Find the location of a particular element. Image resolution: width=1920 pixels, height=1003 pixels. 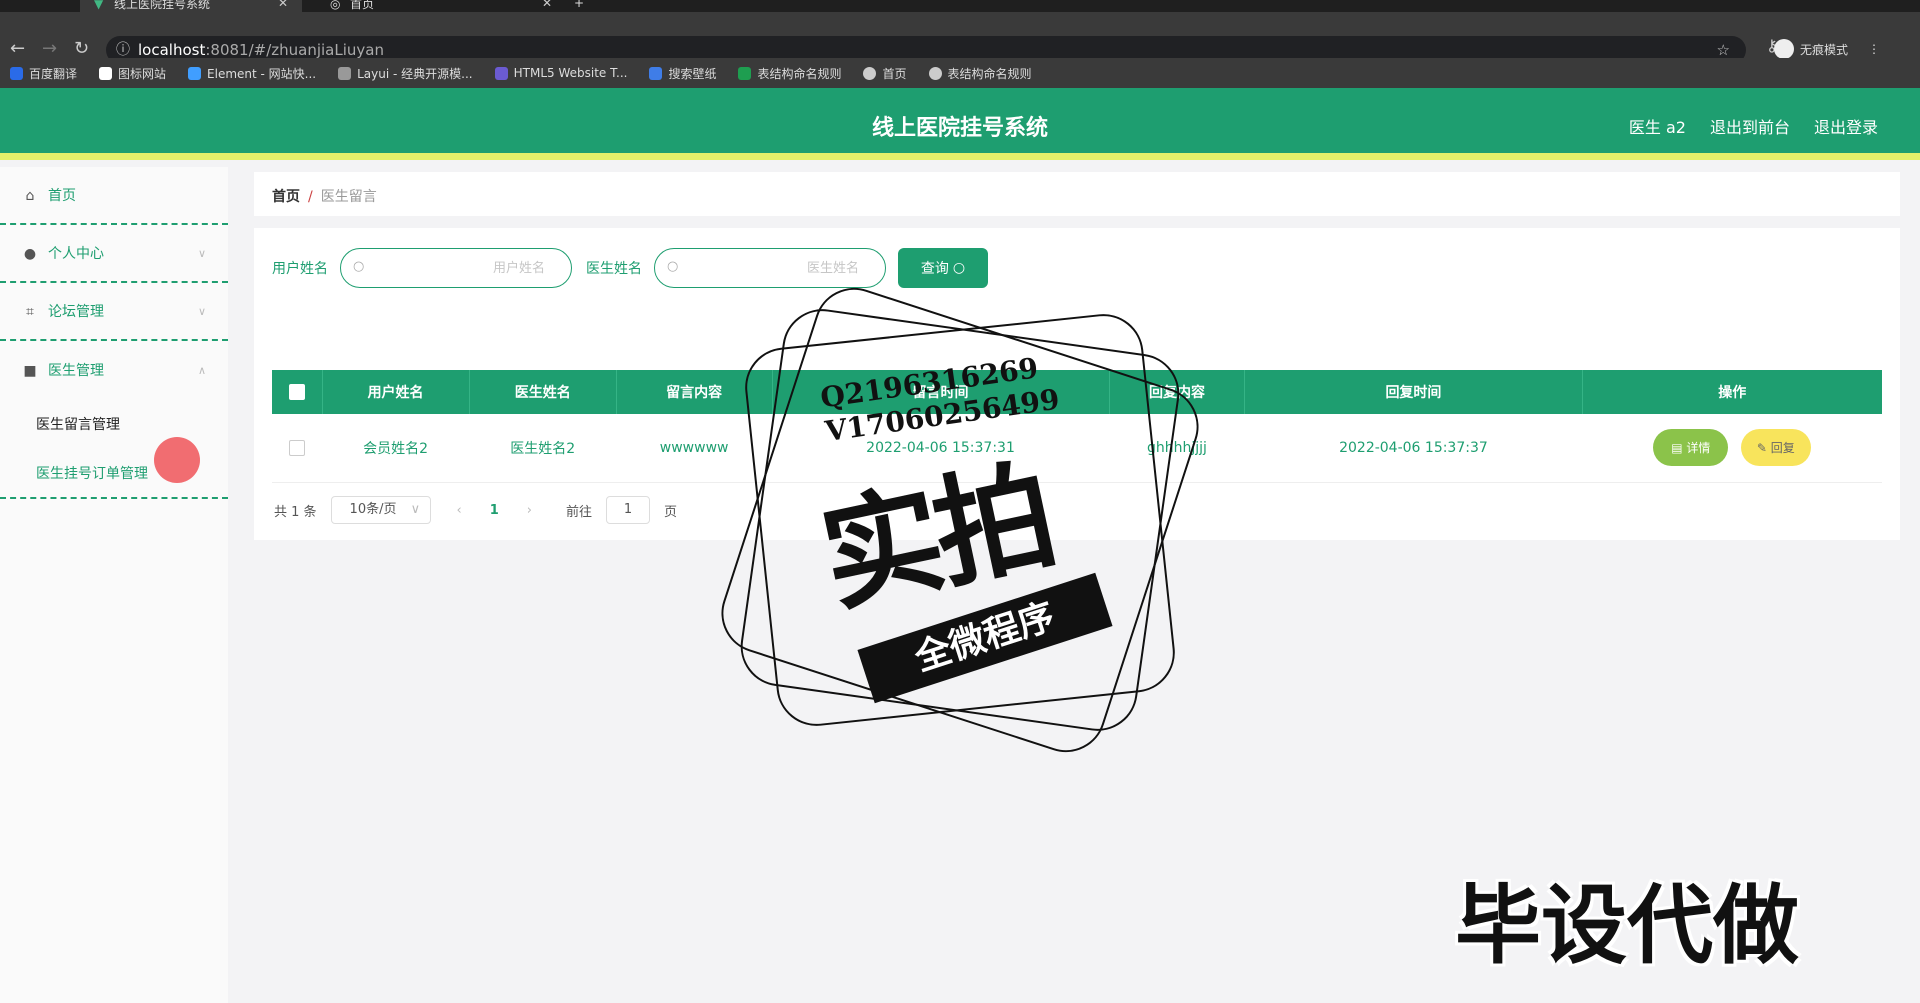

tab-label: 首页 is located at coordinates (362, 5).